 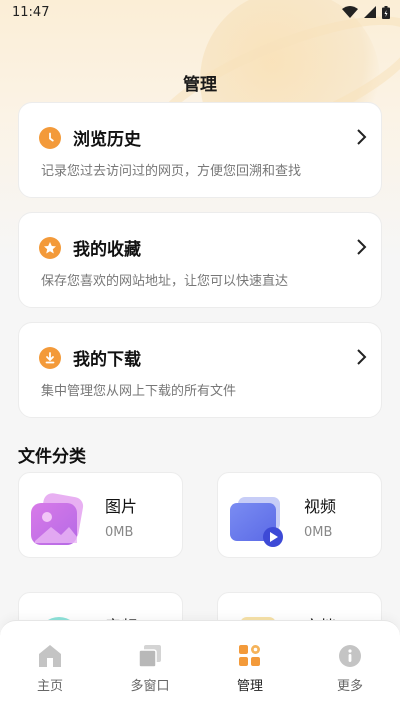 I want to click on tab-manage-label: 管理, so click(x=249, y=686).